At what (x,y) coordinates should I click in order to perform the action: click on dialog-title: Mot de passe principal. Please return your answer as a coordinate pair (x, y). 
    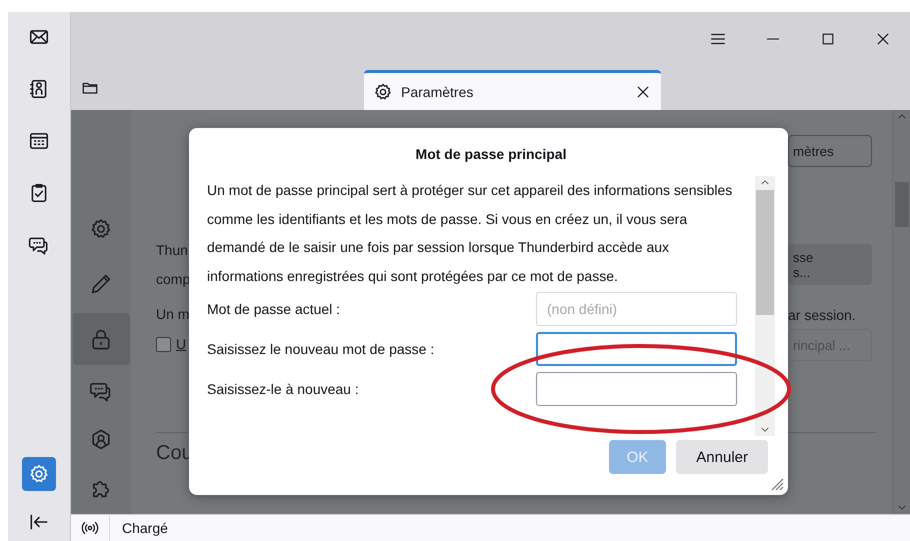
    Looking at the image, I should click on (491, 154).